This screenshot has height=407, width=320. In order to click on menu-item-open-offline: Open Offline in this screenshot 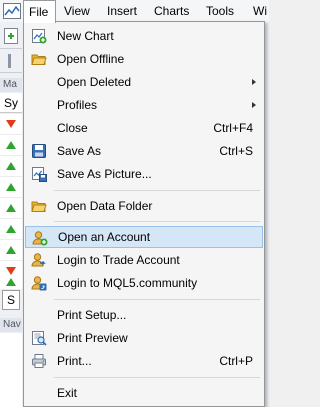, I will do `click(144, 59)`.